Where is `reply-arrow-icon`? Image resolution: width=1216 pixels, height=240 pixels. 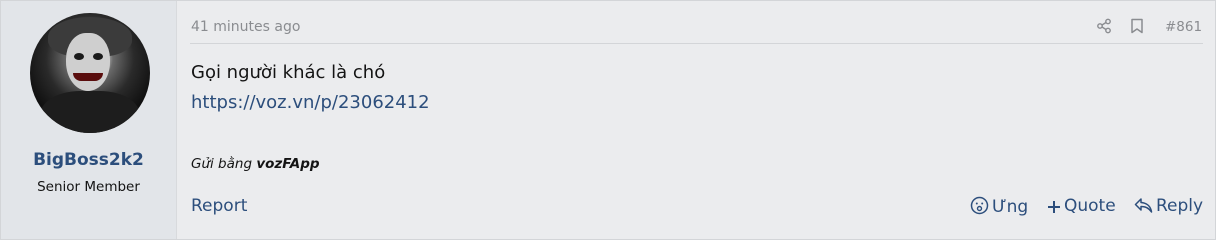
reply-arrow-icon is located at coordinates (1143, 205).